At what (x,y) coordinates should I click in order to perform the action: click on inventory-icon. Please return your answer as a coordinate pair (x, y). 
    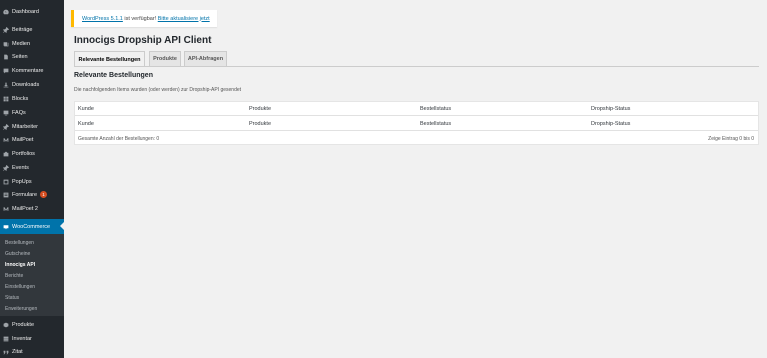
    Looking at the image, I should click on (6, 339).